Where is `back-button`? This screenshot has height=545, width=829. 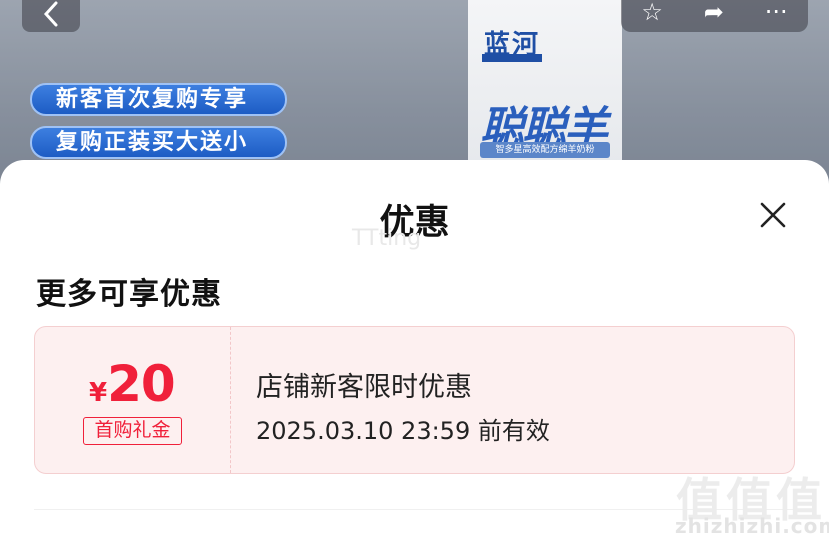 back-button is located at coordinates (51, 16).